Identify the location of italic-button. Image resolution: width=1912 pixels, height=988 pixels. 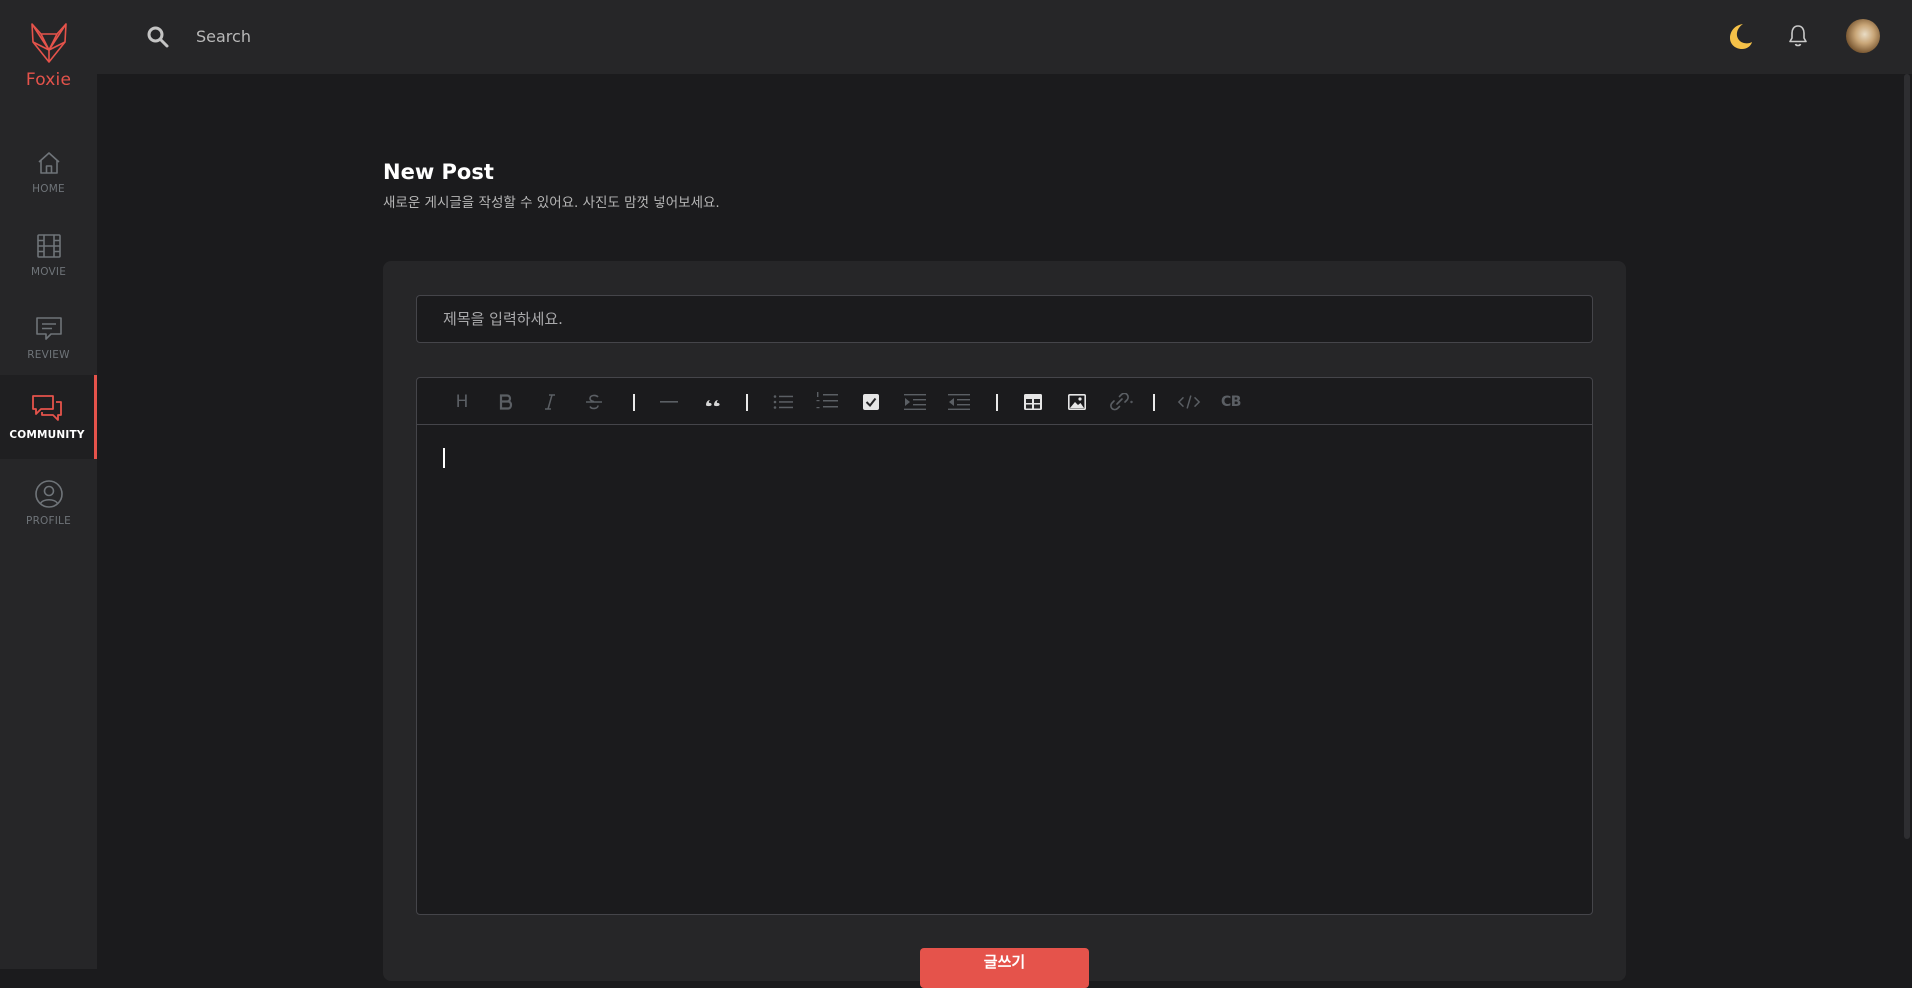
(550, 402).